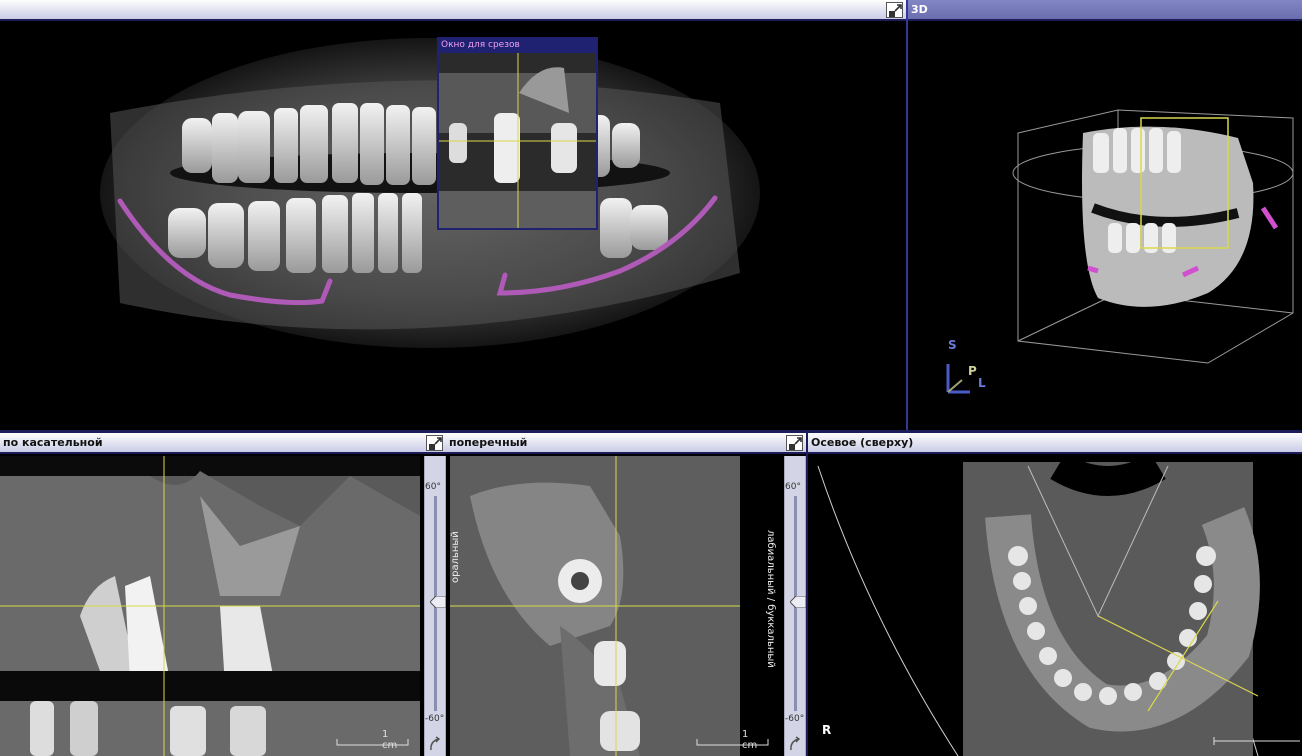 Image resolution: width=1302 pixels, height=756 pixels. Describe the element at coordinates (480, 45) in the screenshot. I see `slice-window-label: Окно для срезов` at that location.